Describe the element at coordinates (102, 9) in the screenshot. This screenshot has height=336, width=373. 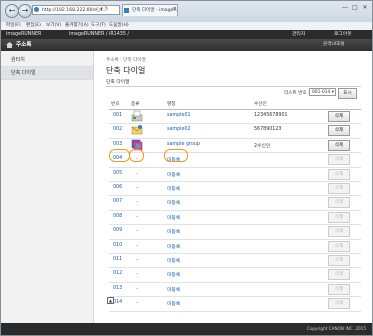
I see `address-tools: ⌕ ▾ ↻` at that location.